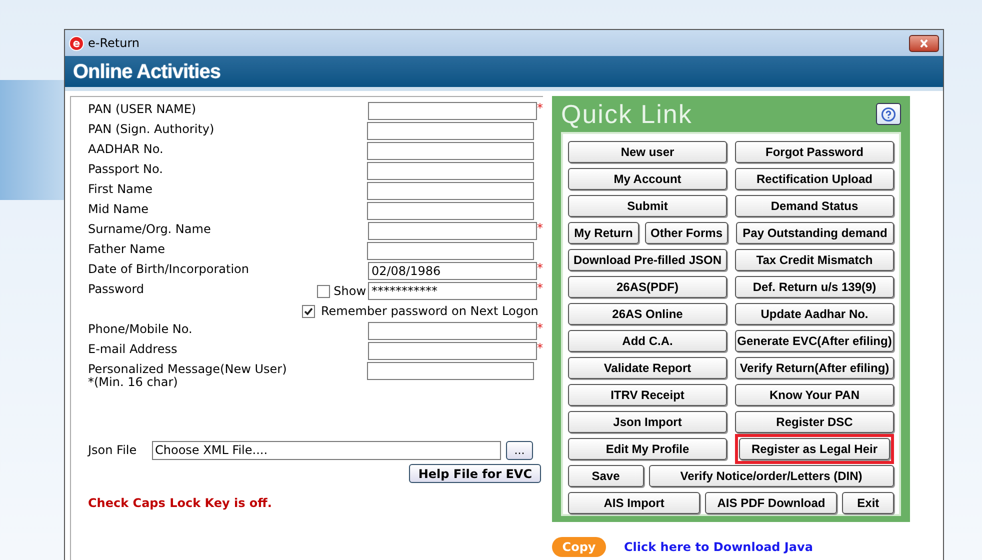 The height and width of the screenshot is (560, 982). What do you see at coordinates (647, 368) in the screenshot?
I see `quick-link-button: Validate Report` at bounding box center [647, 368].